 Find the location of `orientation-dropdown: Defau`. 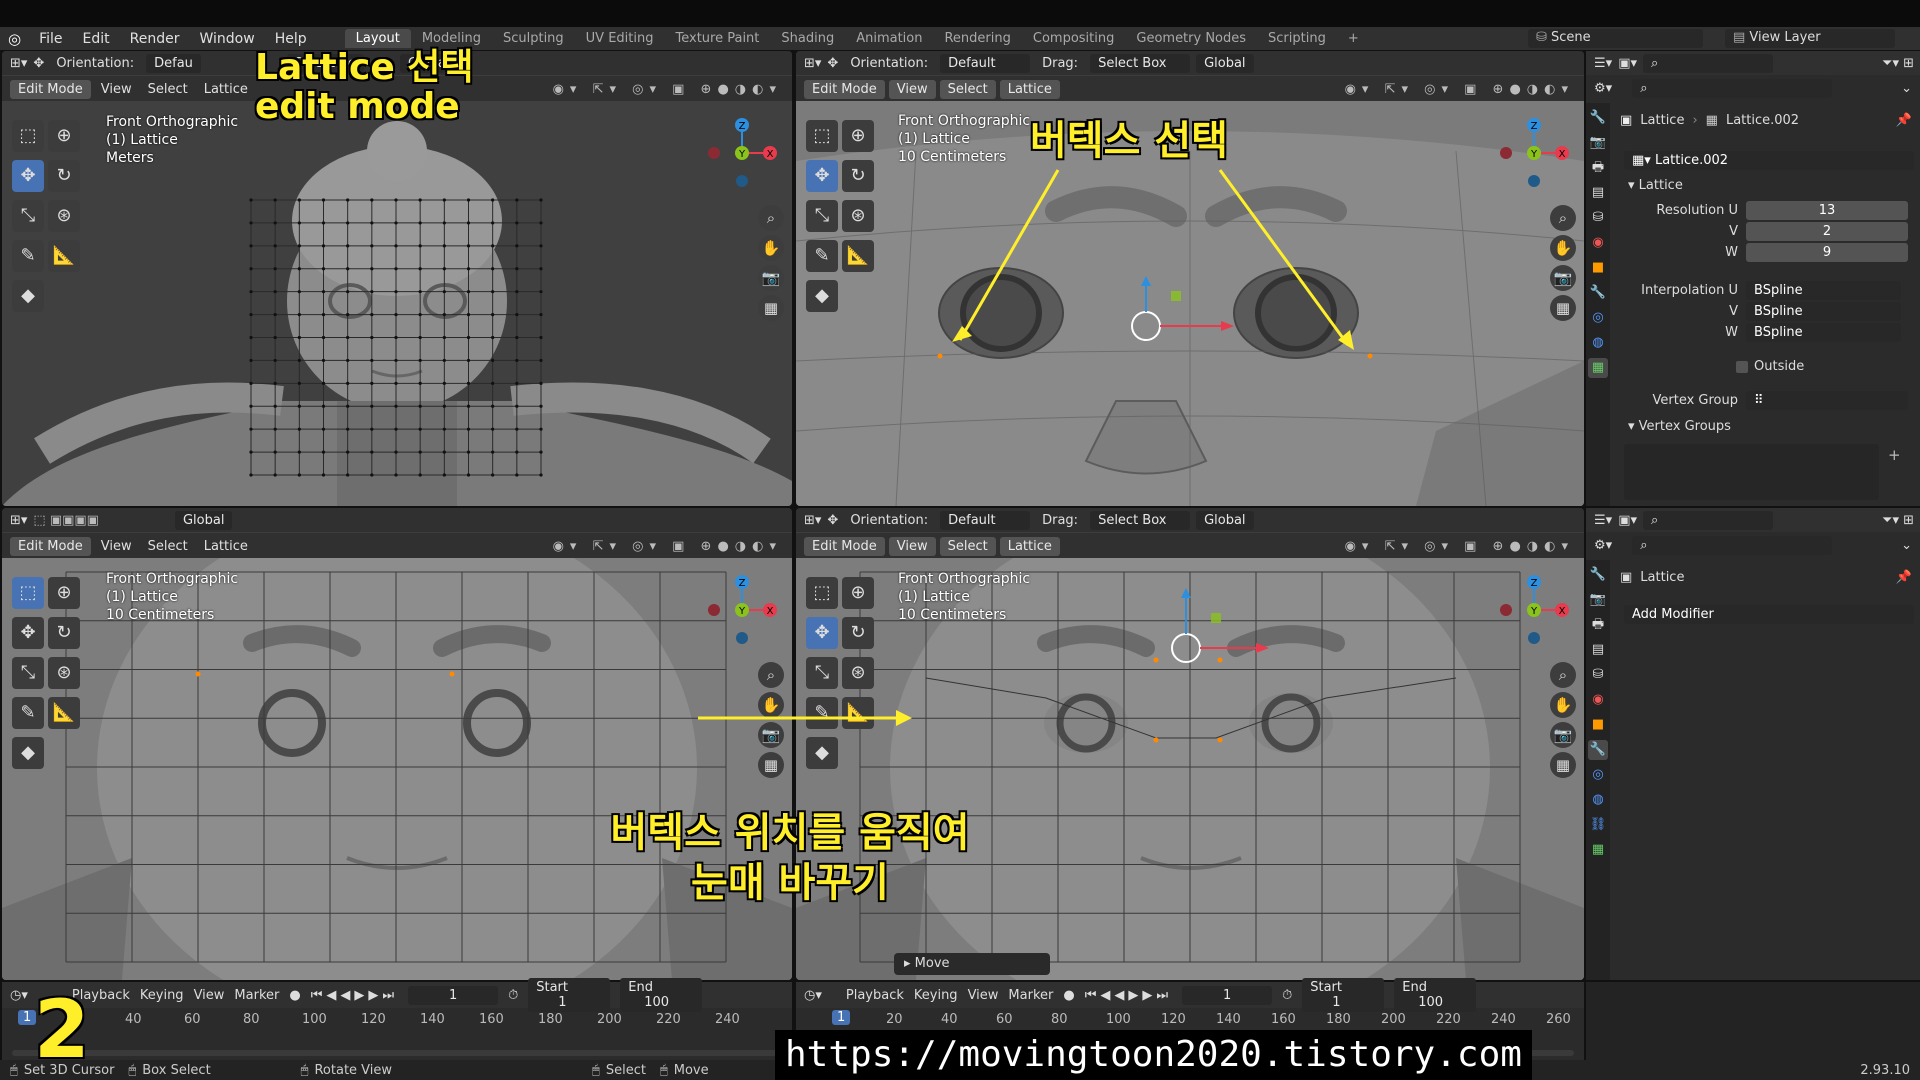

orientation-dropdown: Defau is located at coordinates (173, 63).